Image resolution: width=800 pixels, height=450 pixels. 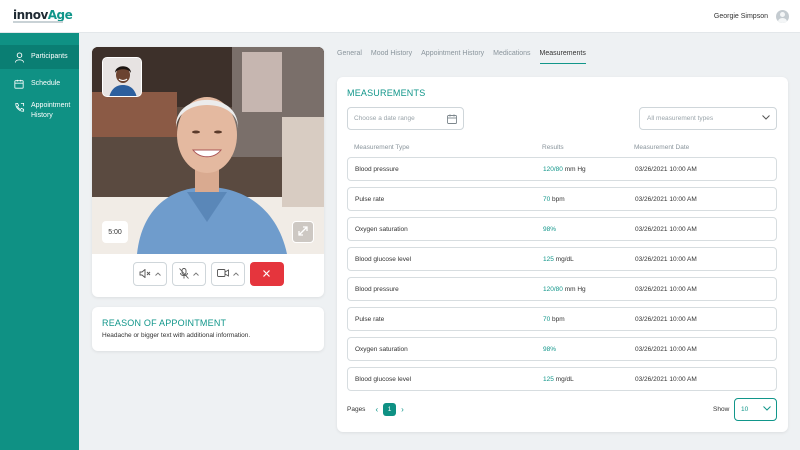 I want to click on logo-main: innov, so click(x=30, y=15).